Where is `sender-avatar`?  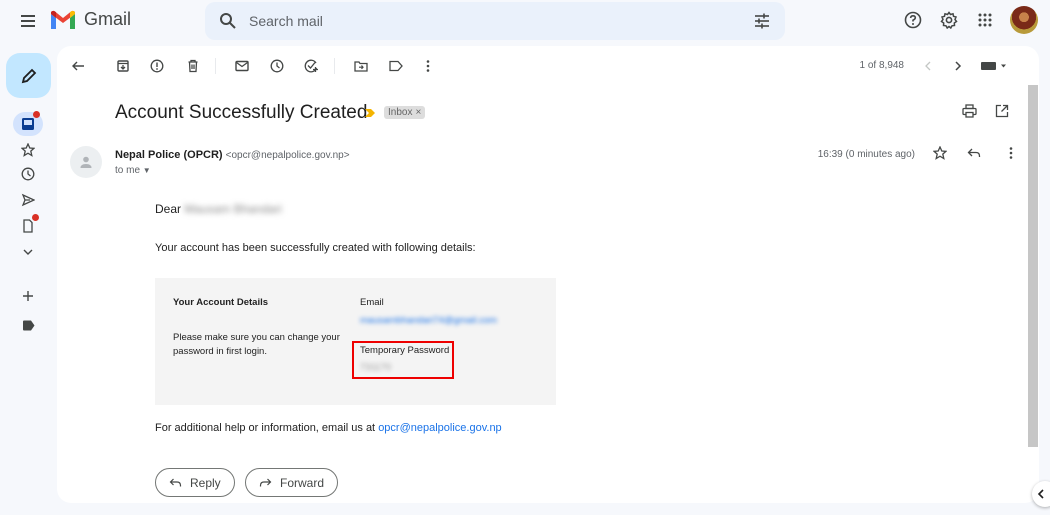 sender-avatar is located at coordinates (86, 162).